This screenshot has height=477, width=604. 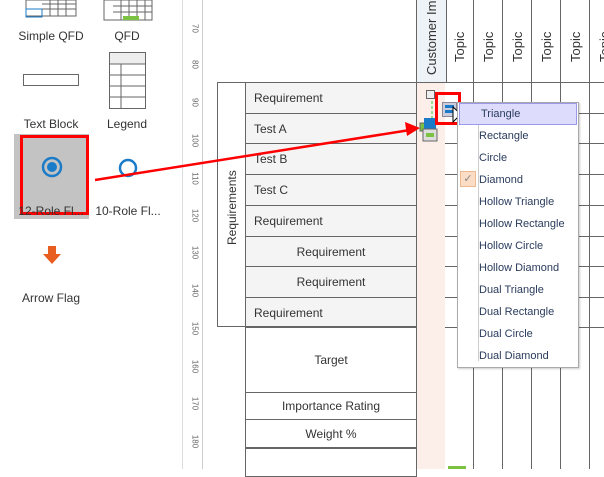 I want to click on menu-item: Circle, so click(x=518, y=158).